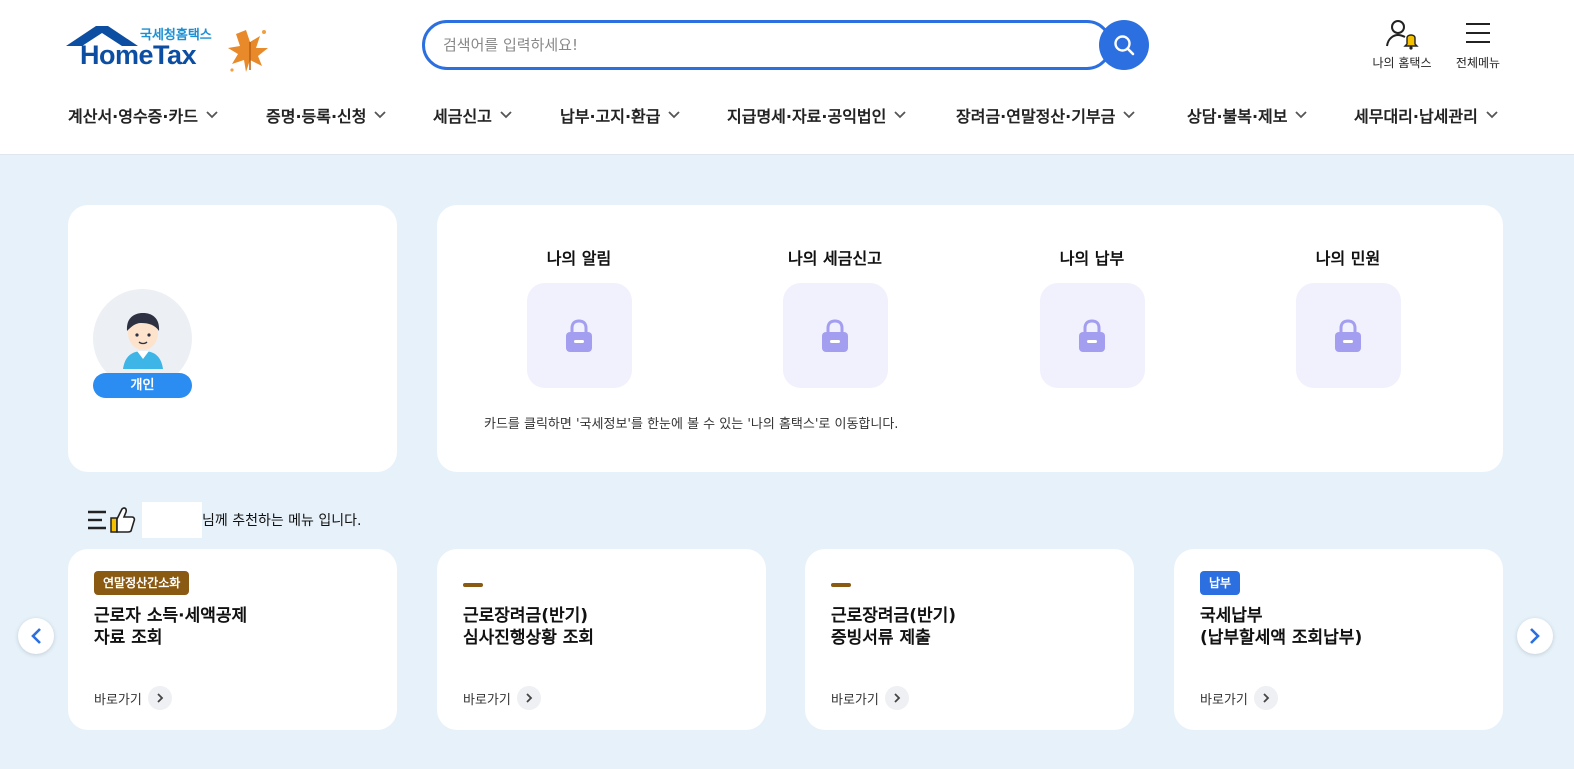 This screenshot has height=769, width=1574. I want to click on my-tax-report-card: 나의 세금신고, so click(835, 316).